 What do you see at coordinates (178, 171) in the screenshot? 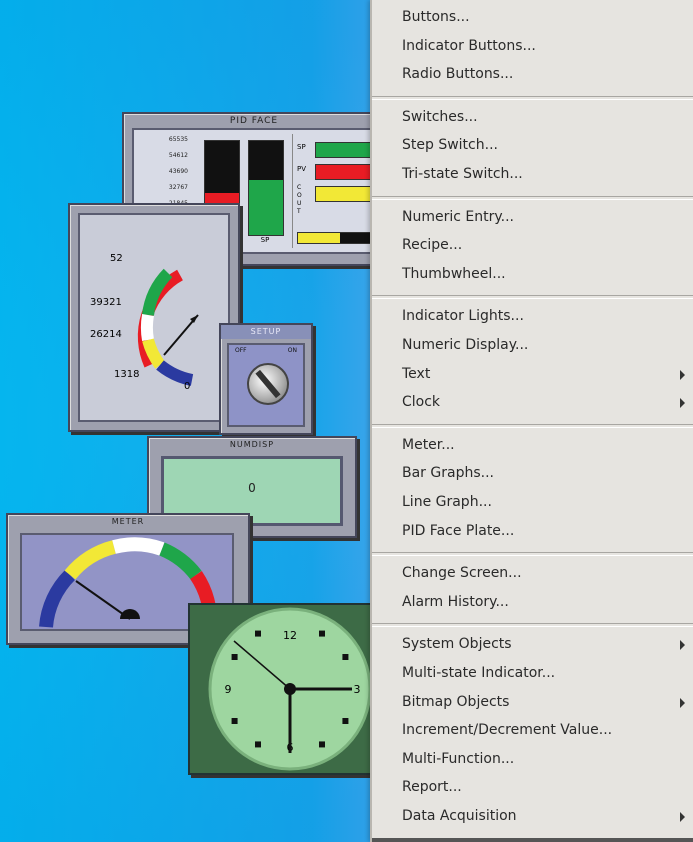
I see `pid-scale-label: 43690` at bounding box center [178, 171].